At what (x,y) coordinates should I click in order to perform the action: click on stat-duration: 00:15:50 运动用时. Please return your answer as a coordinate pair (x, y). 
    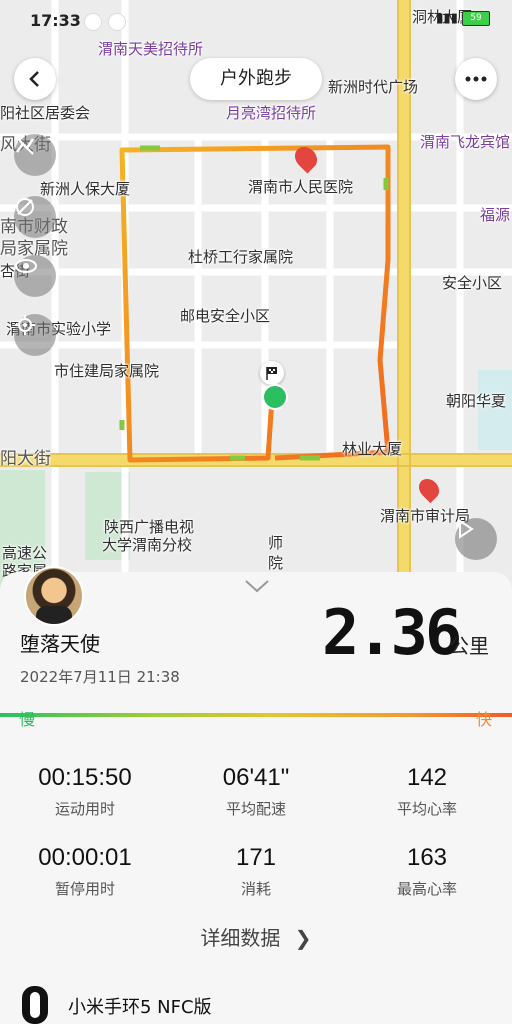
    Looking at the image, I should click on (85, 791).